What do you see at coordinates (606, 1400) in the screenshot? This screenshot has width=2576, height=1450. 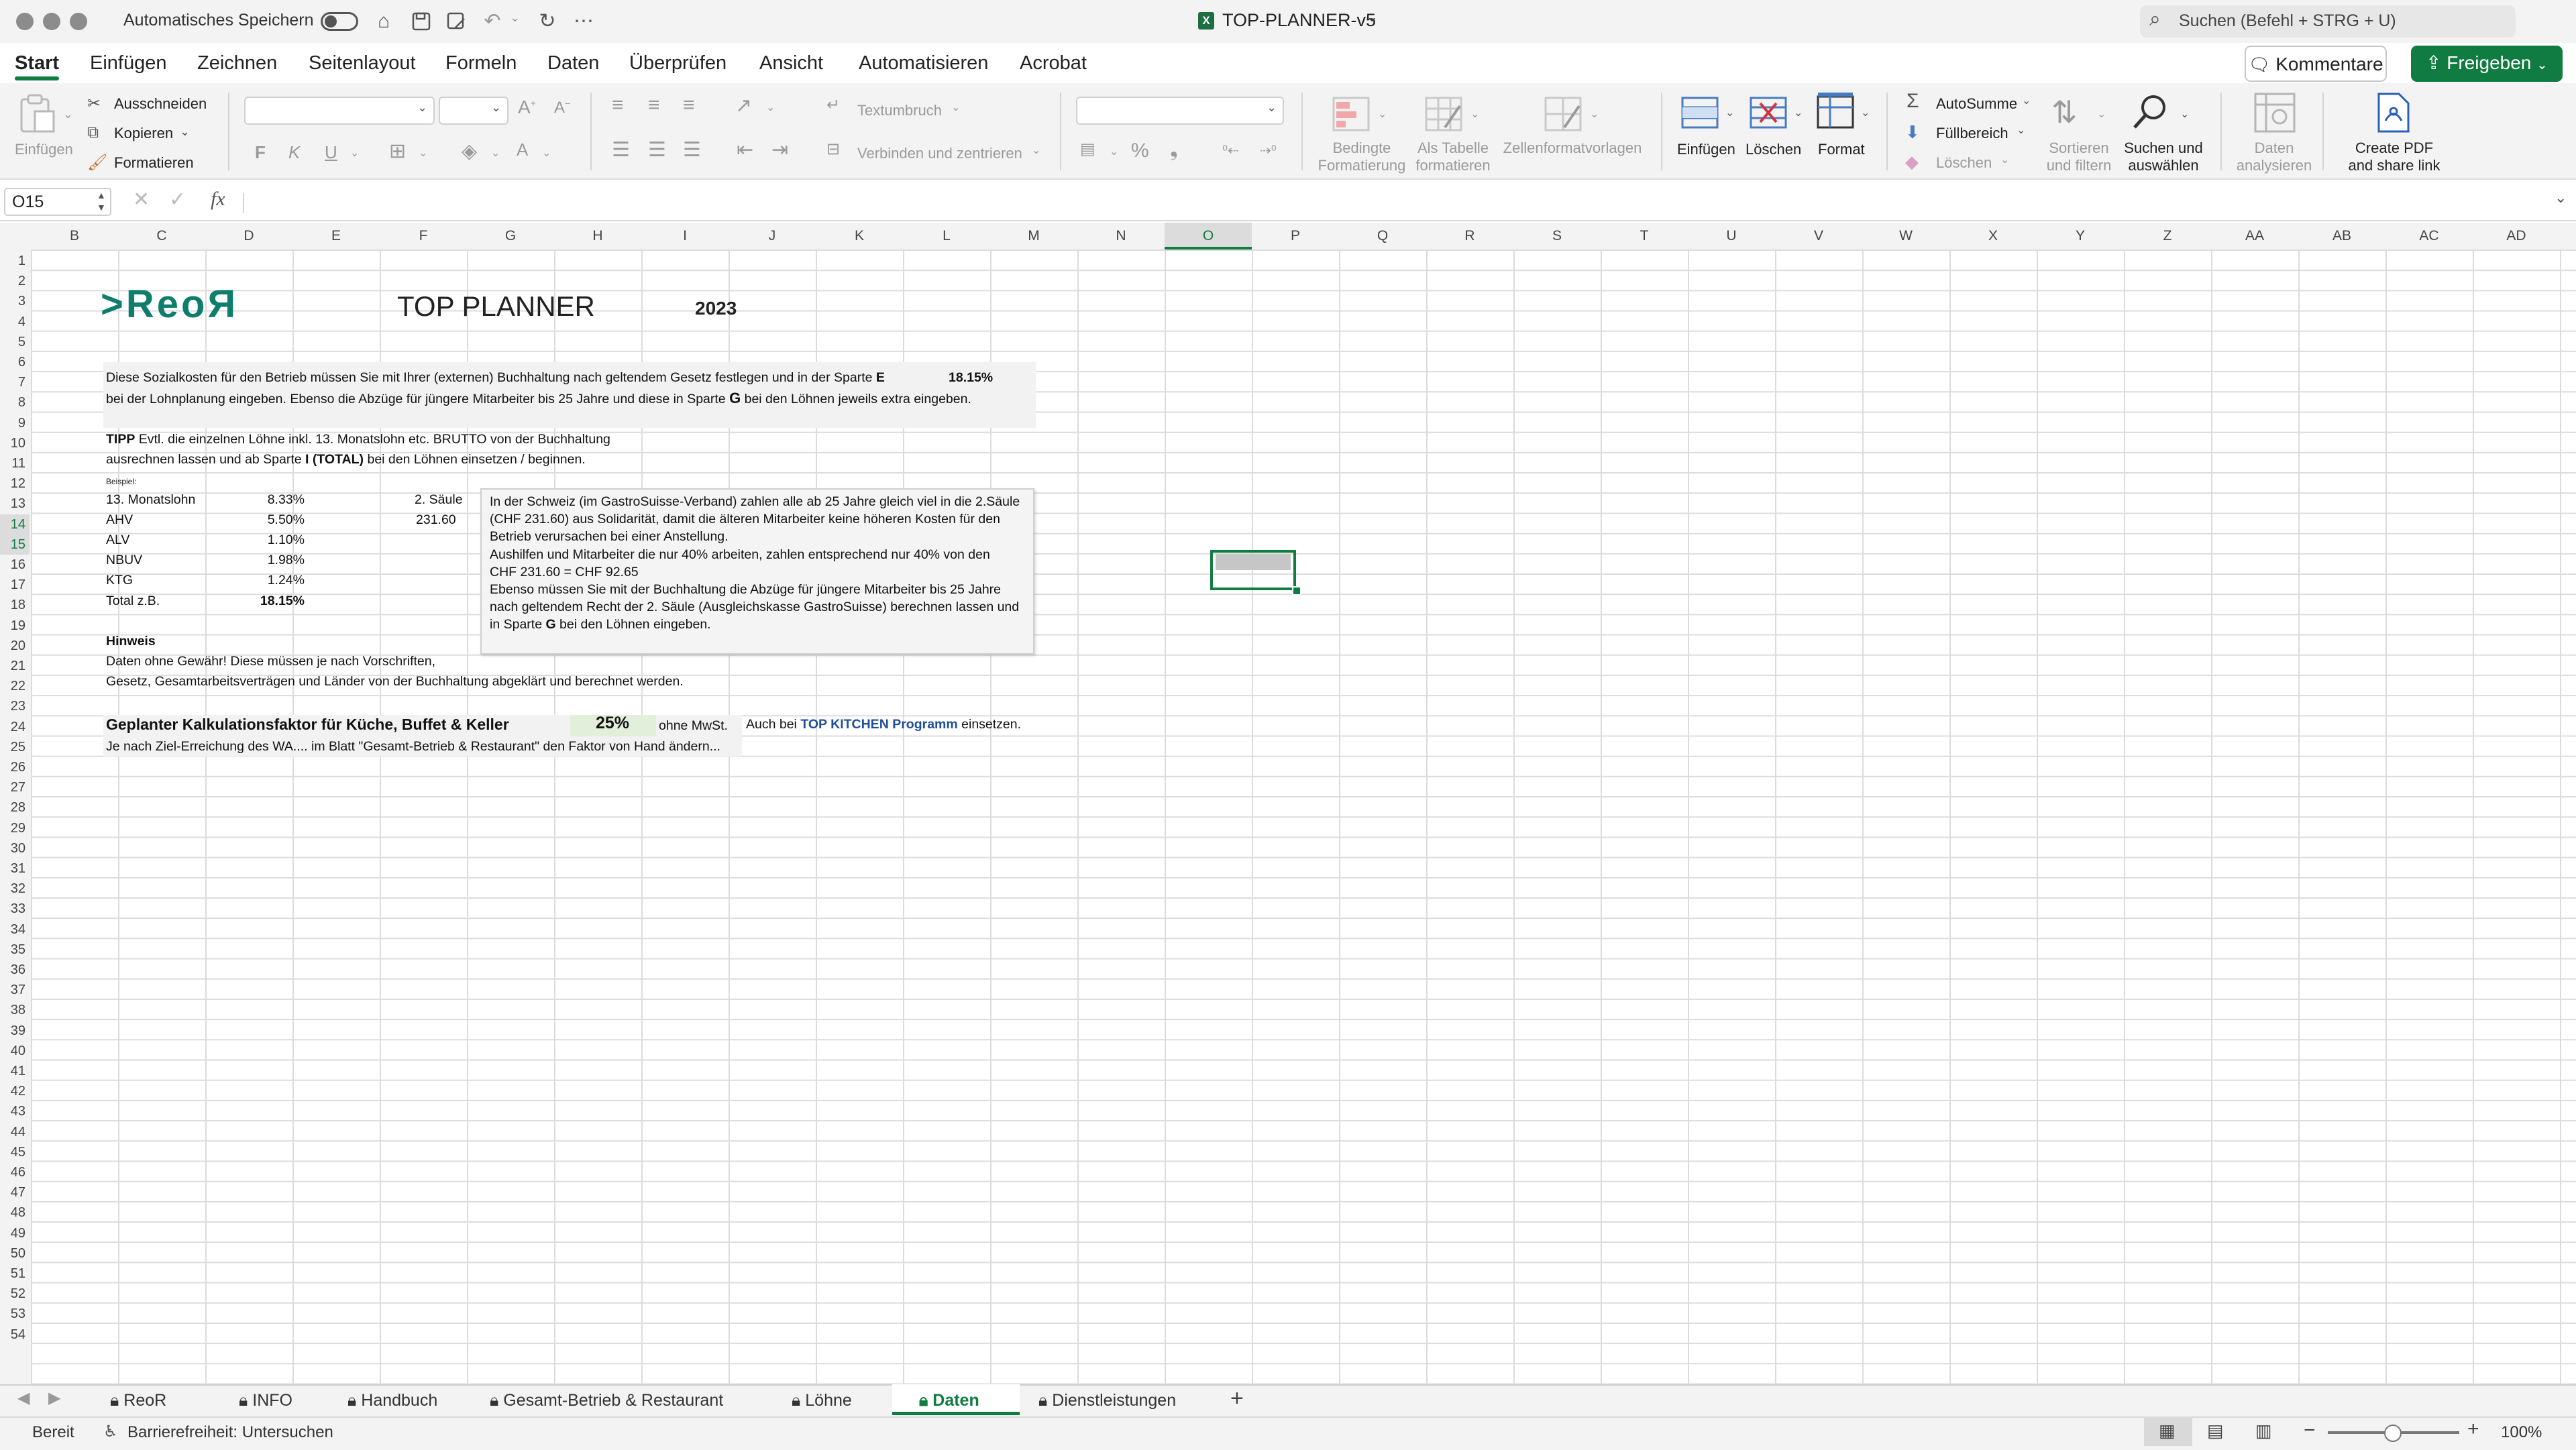 I see `sheet-tab-gesamt-betrieb: 🔒︎ Gesamt-Betrieb & Restaurant` at bounding box center [606, 1400].